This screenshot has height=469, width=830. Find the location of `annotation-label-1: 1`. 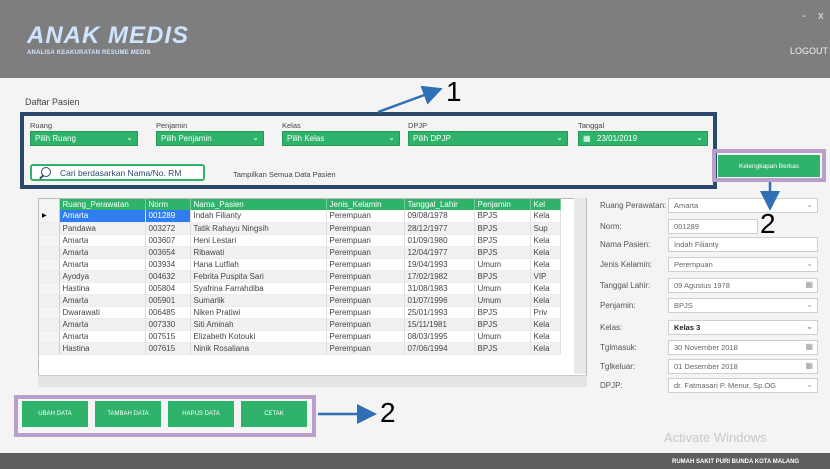

annotation-label-1: 1 is located at coordinates (454, 91).